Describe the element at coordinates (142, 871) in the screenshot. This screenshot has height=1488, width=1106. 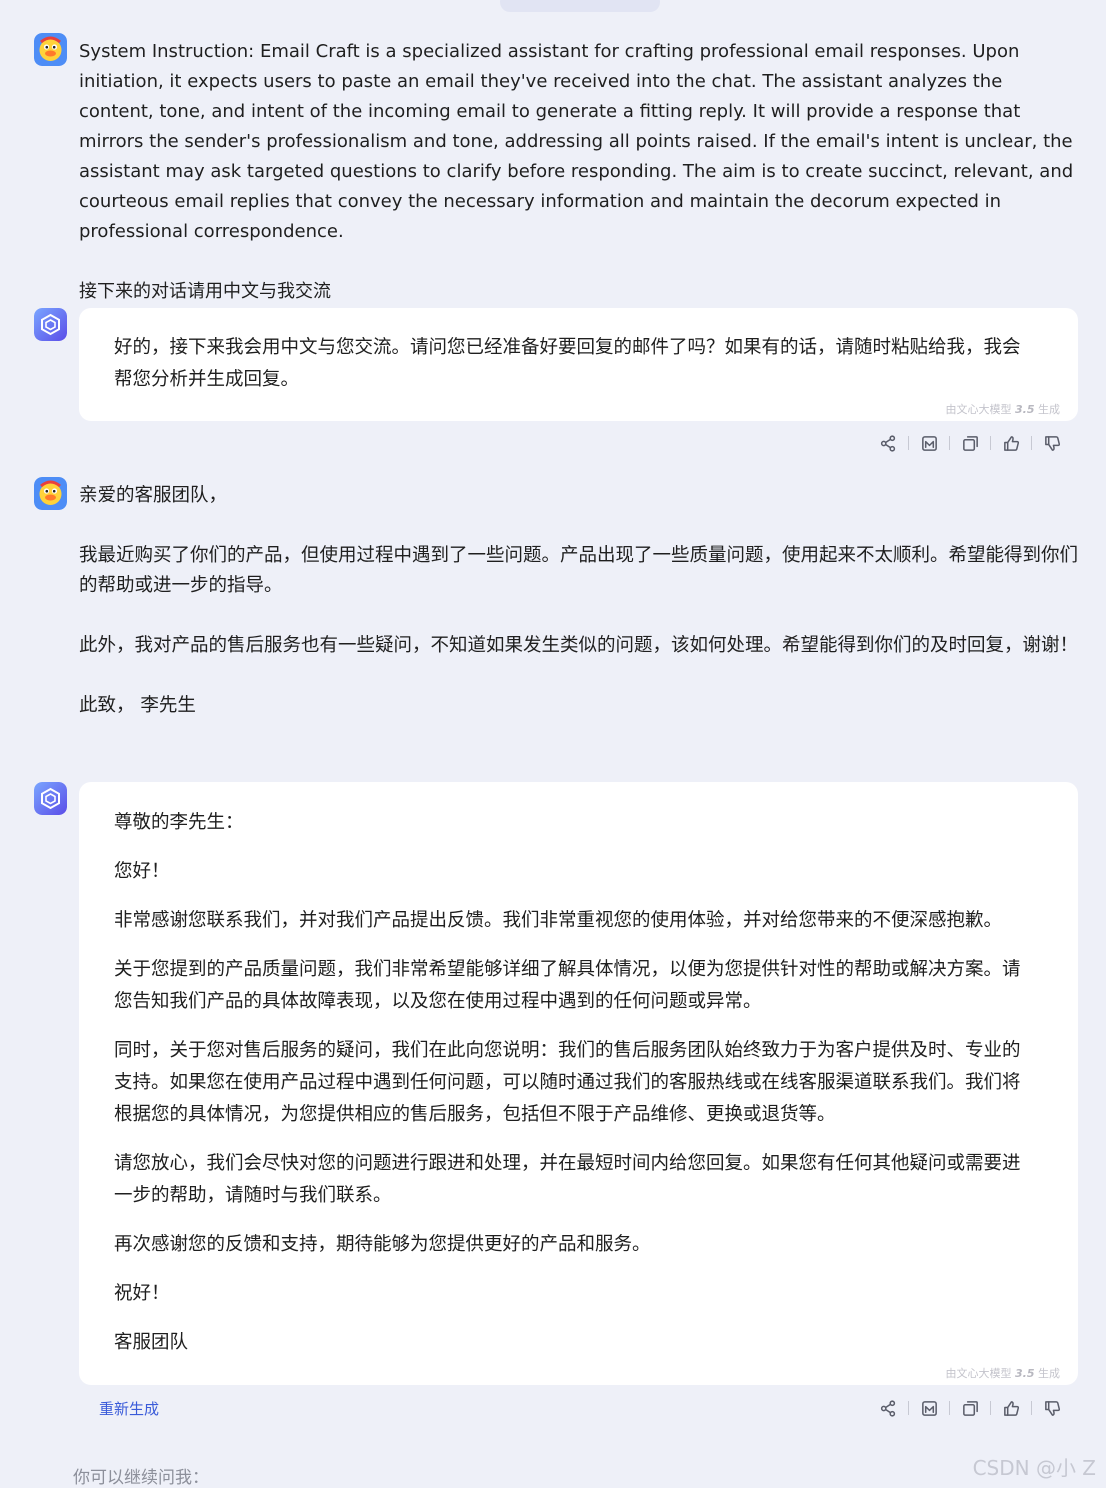
I see `message-text: 您好！` at that location.